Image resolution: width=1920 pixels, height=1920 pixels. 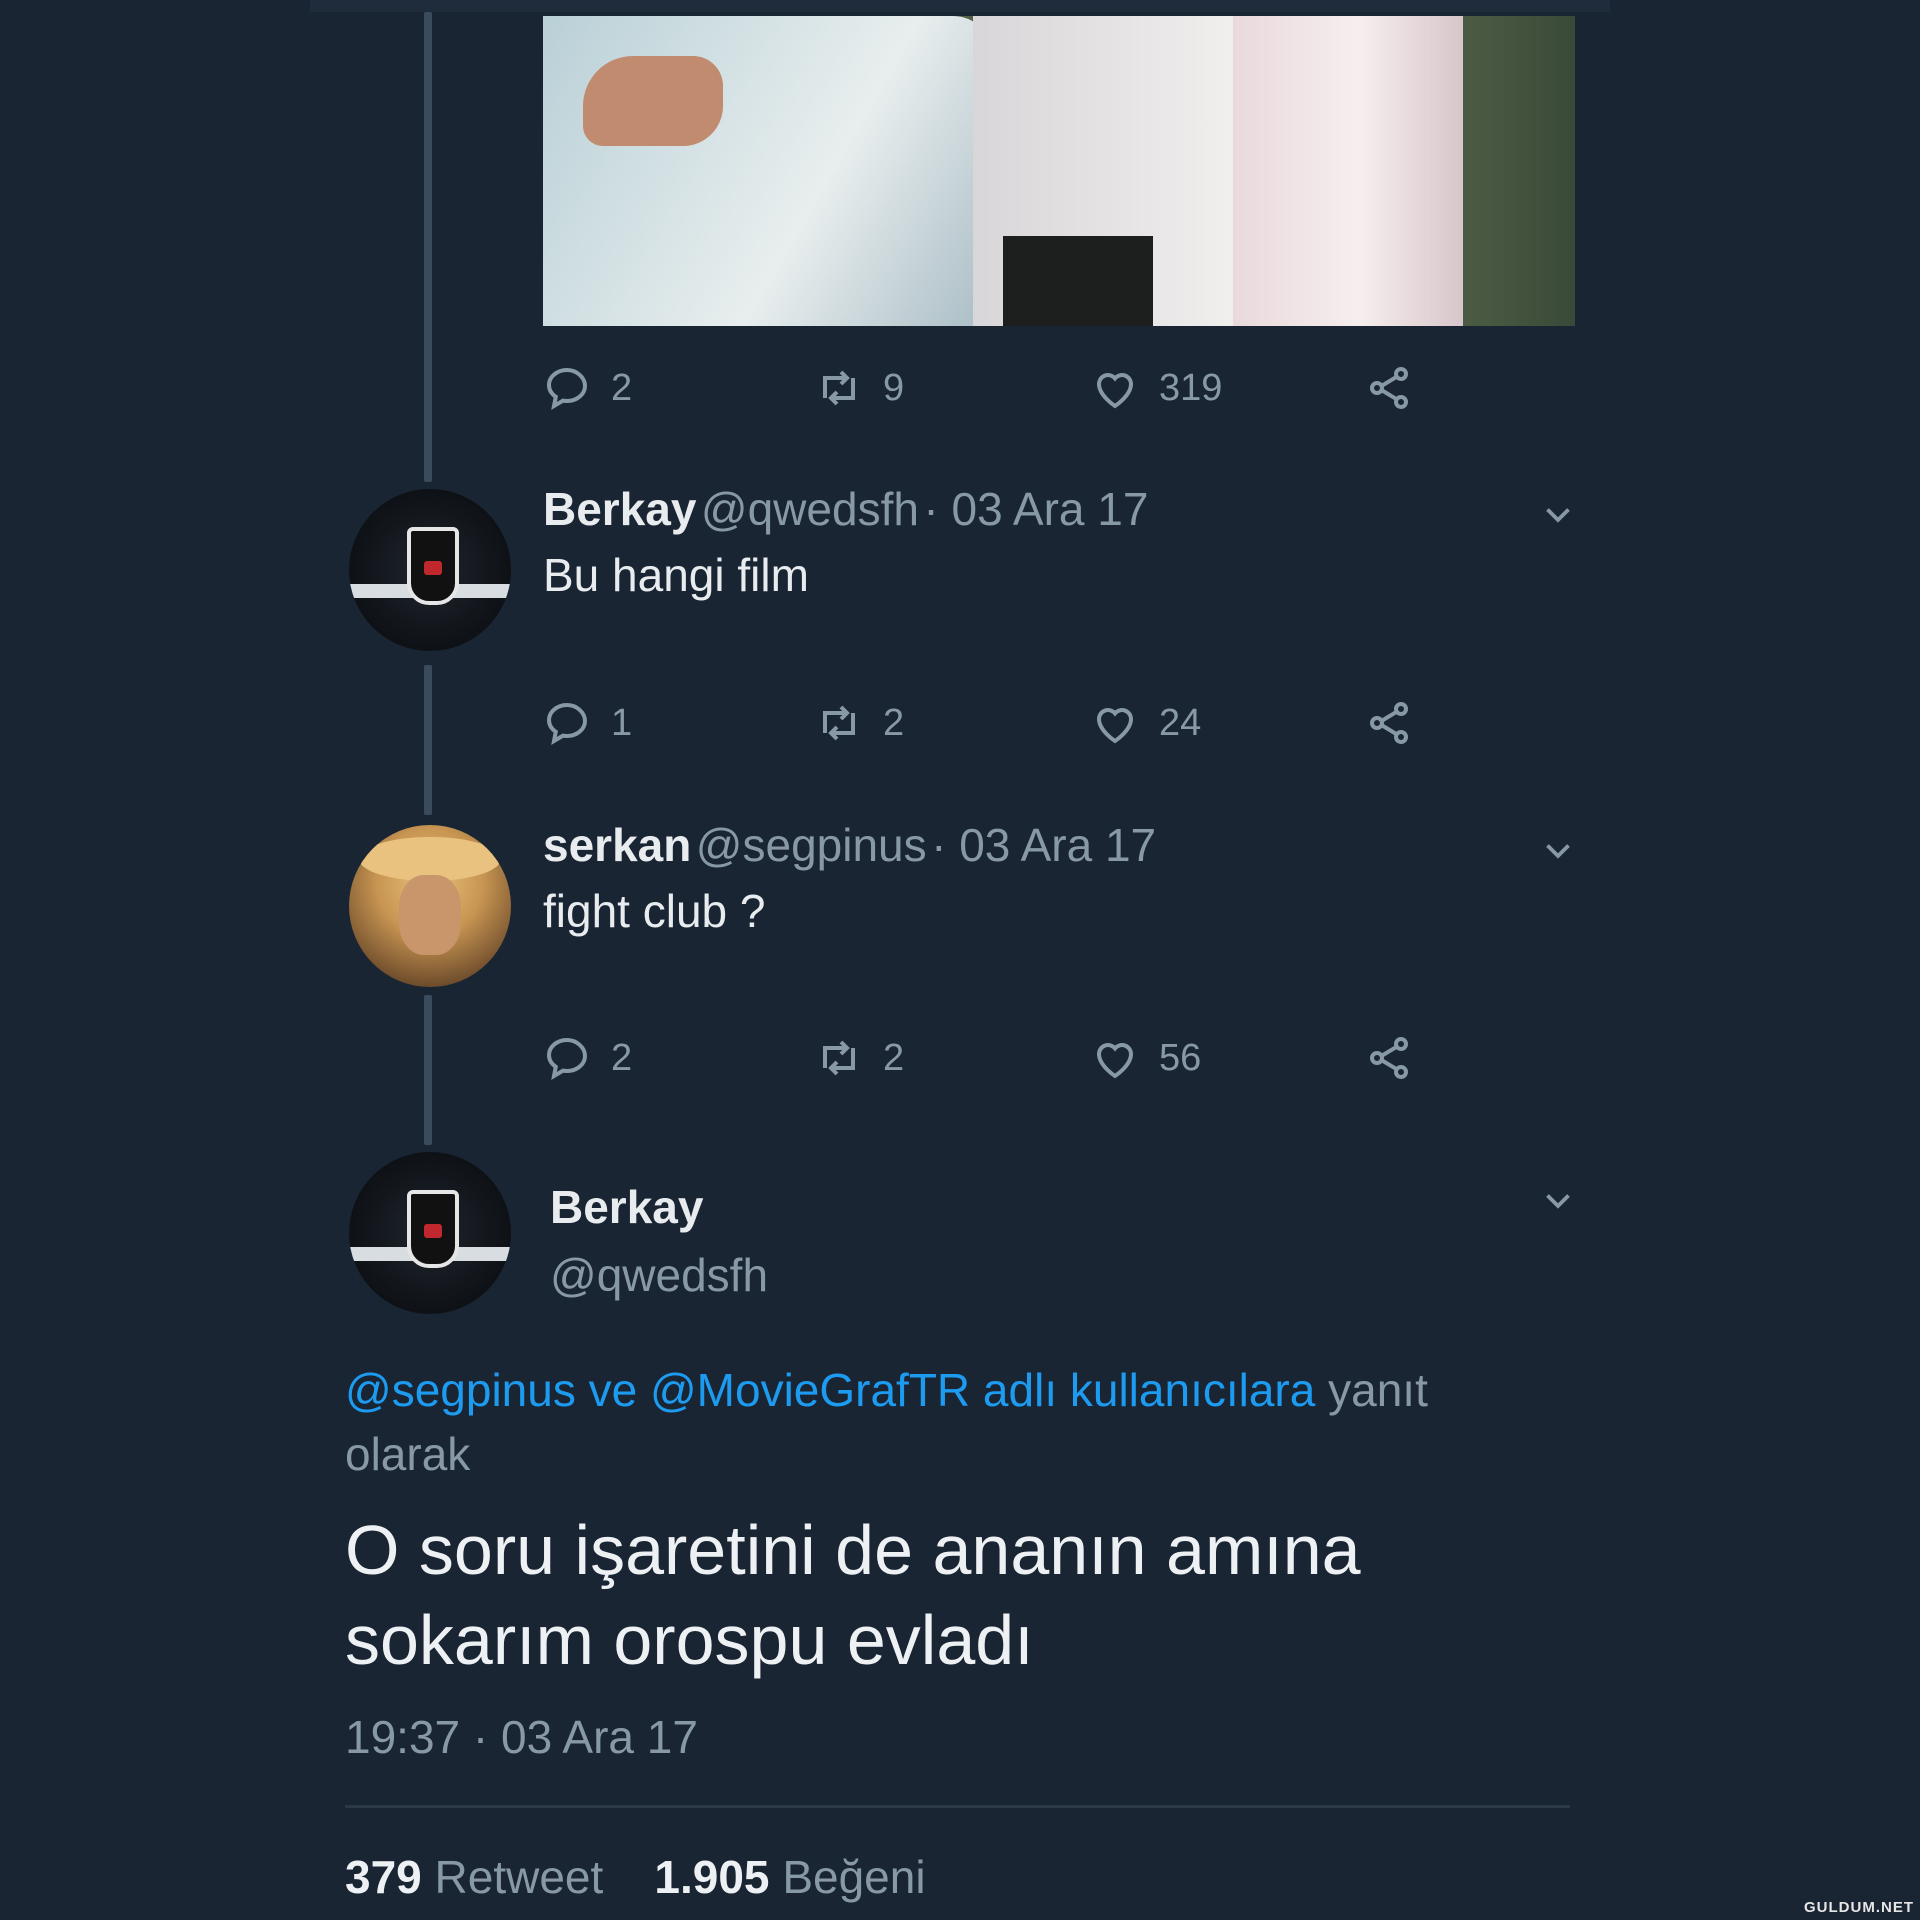 I want to click on reply-button: 1, so click(x=587, y=723).